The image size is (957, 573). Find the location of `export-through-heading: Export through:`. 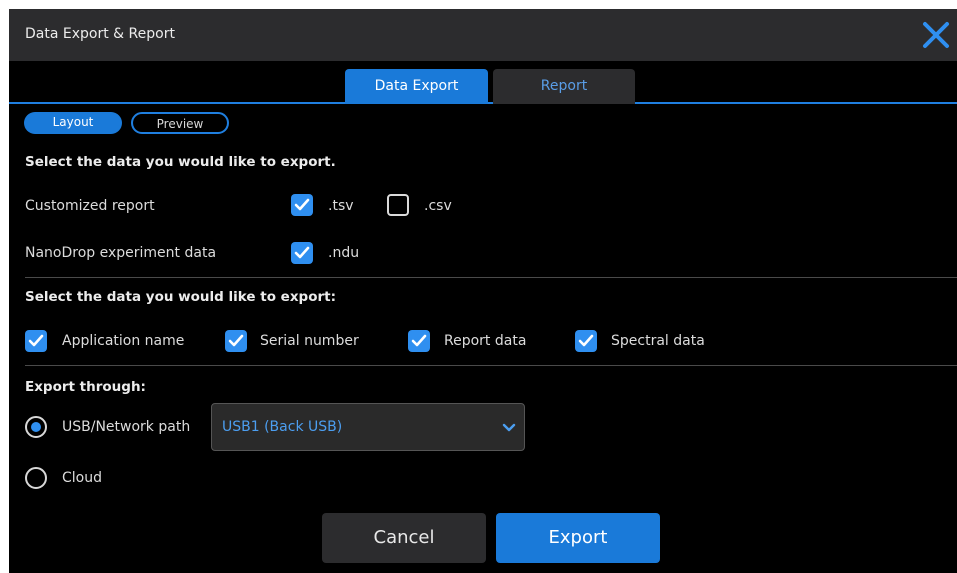

export-through-heading: Export through: is located at coordinates (85, 387).